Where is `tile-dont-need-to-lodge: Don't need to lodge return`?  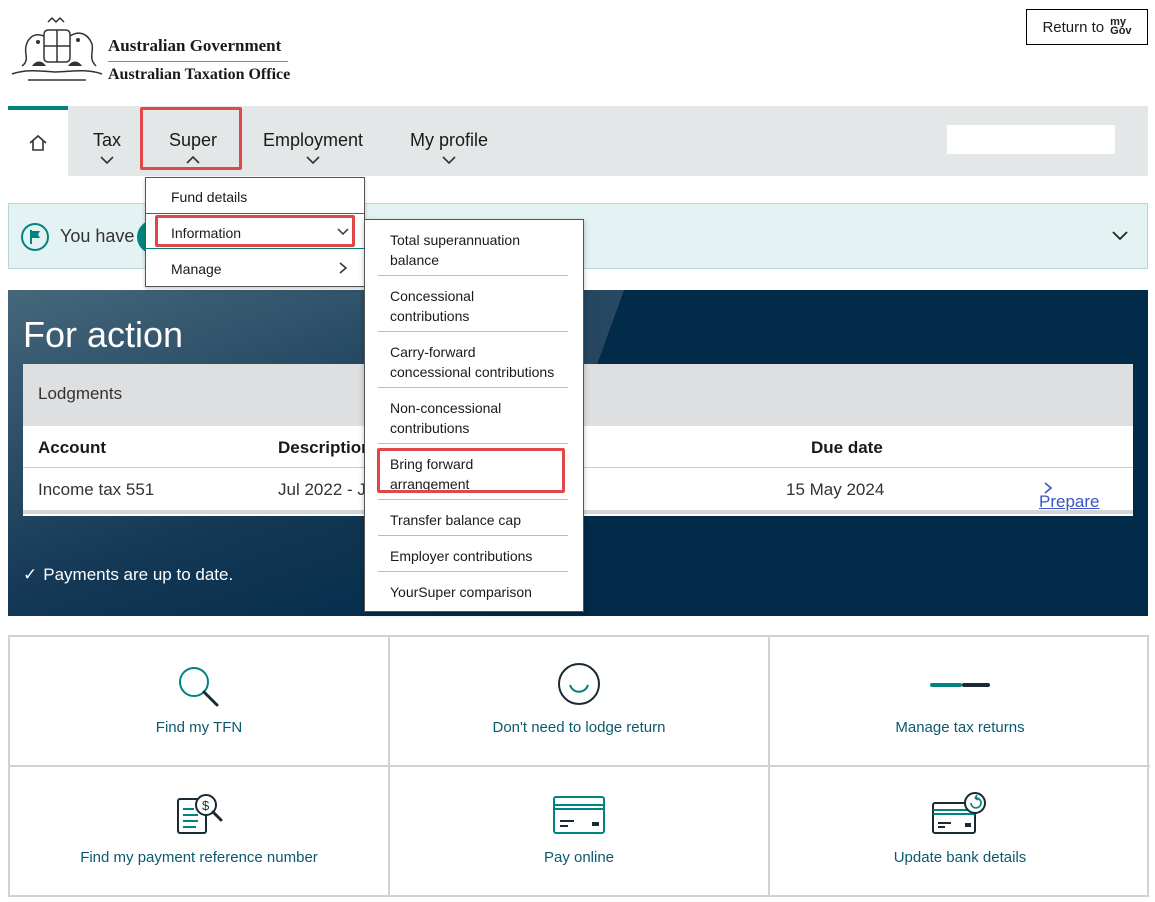
tile-dont-need-to-lodge: Don't need to lodge return is located at coordinates (580, 702).